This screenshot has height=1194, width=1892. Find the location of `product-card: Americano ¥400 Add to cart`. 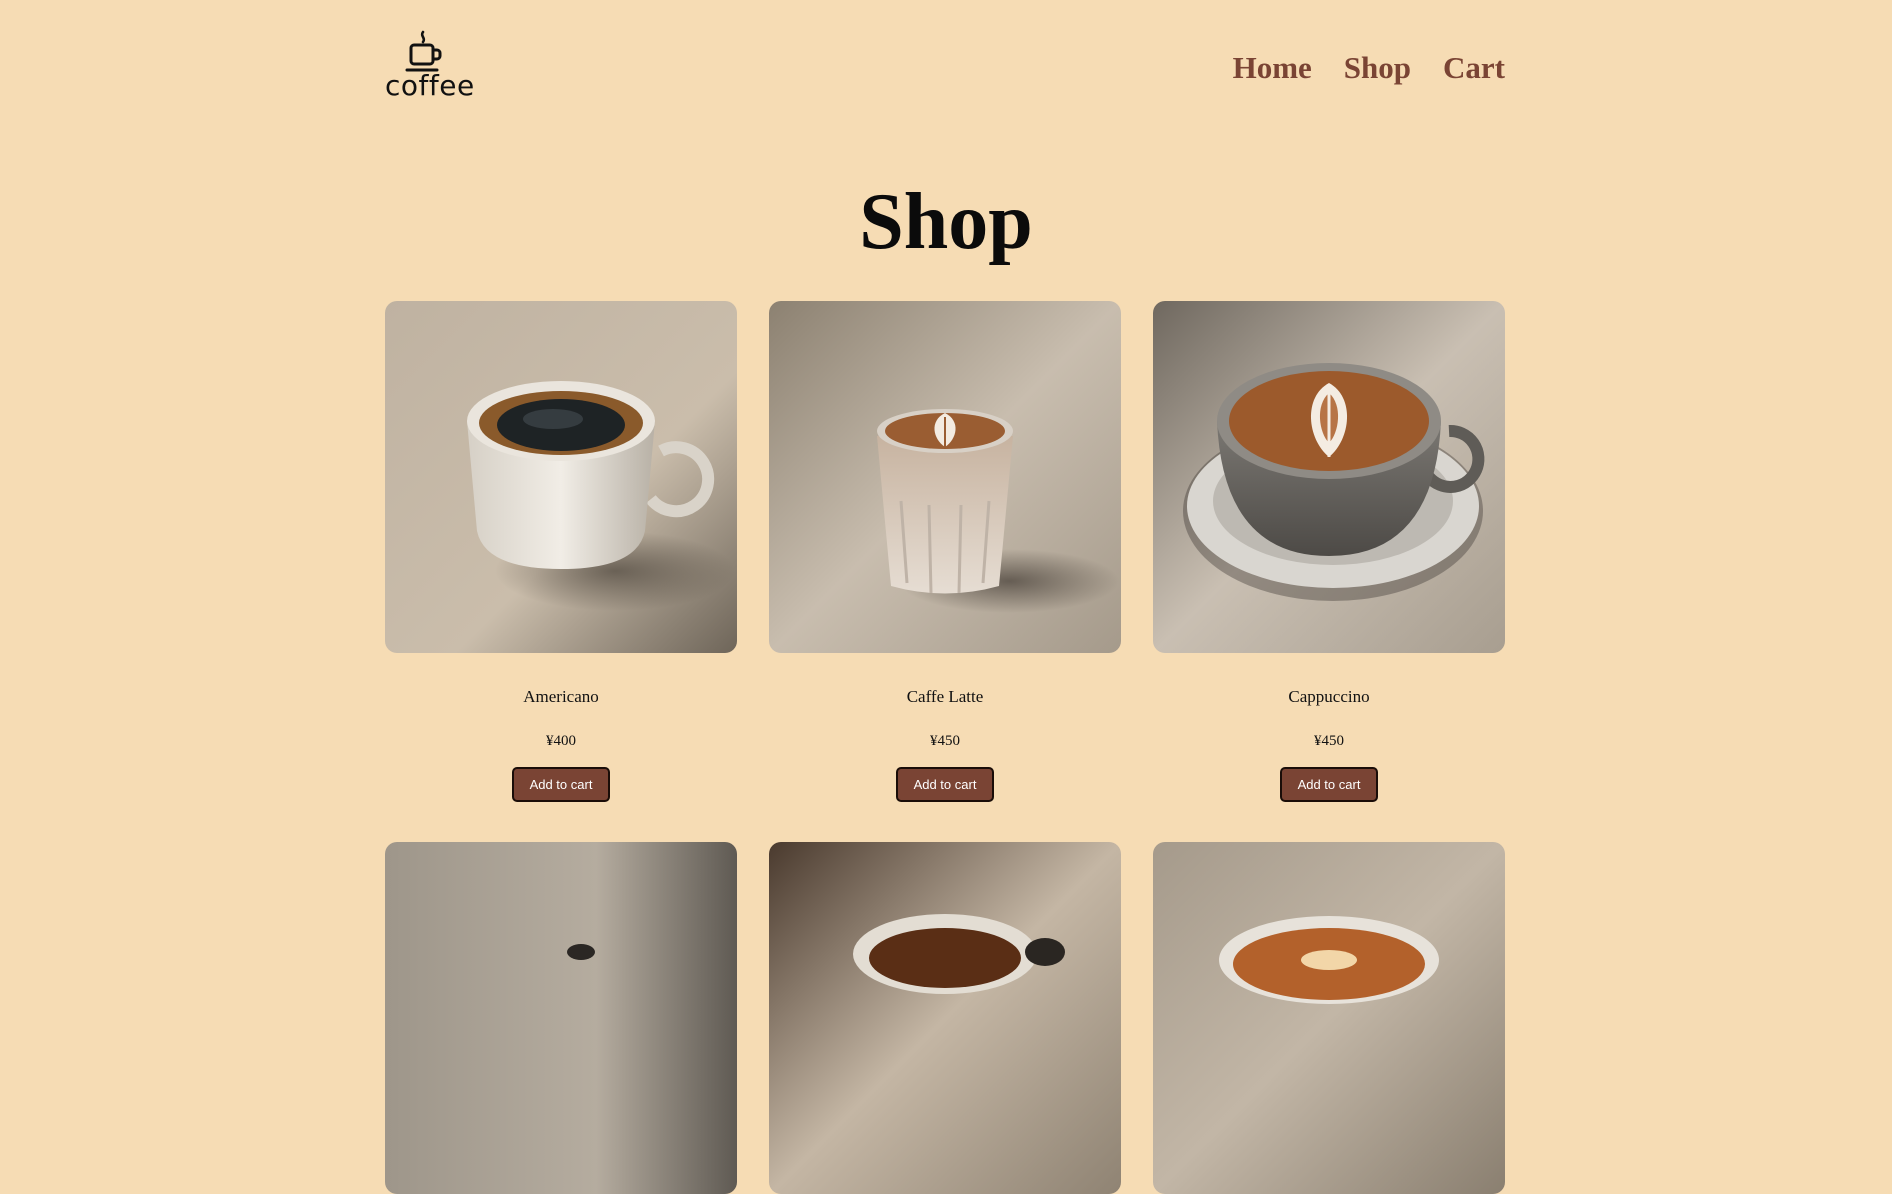

product-card: Americano ¥400 Add to cart is located at coordinates (561, 551).